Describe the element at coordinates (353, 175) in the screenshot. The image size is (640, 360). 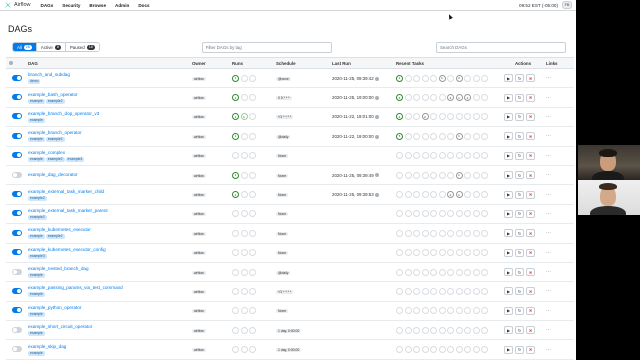
I see `last-run-link: 2020-11-25, 09:39:49` at that location.